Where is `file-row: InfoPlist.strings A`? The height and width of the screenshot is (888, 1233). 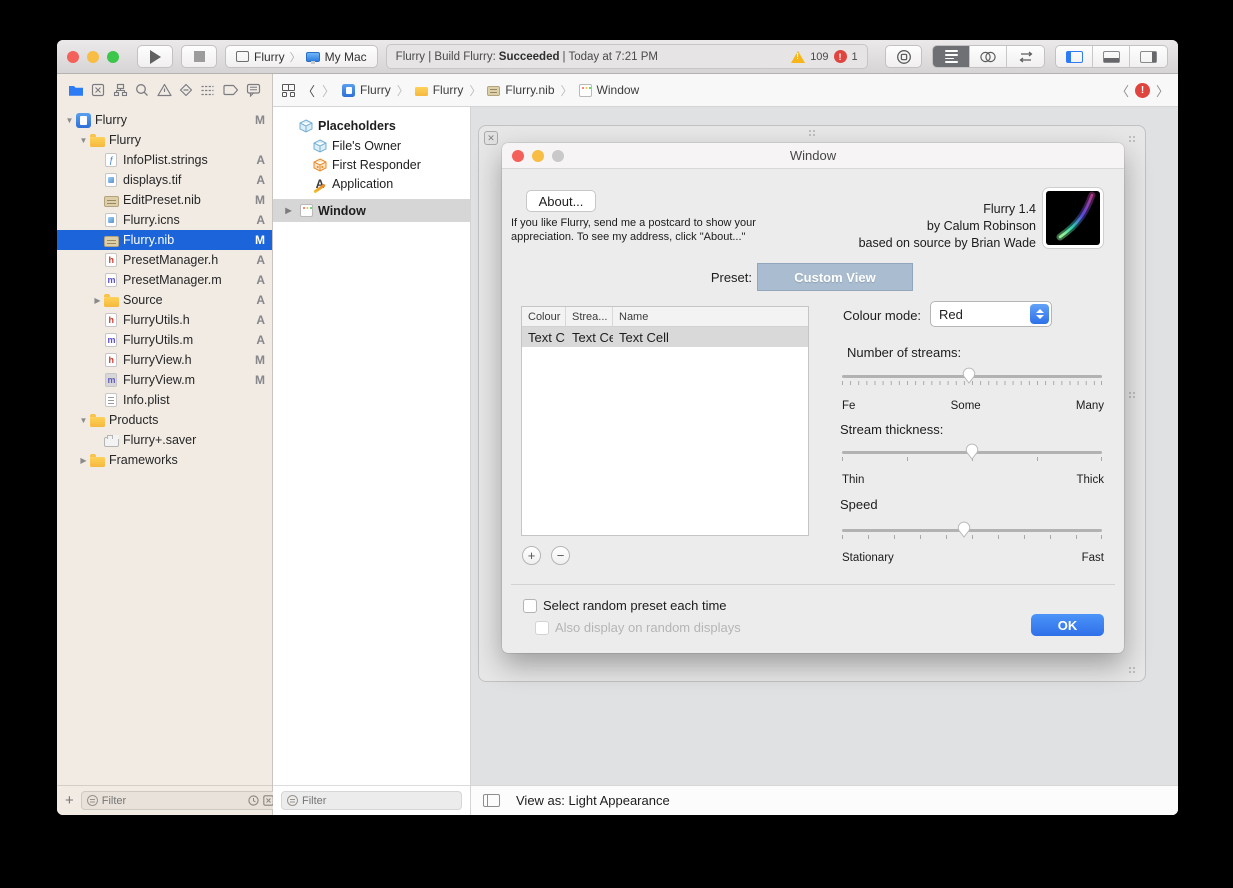
file-row: InfoPlist.strings A is located at coordinates (164, 160).